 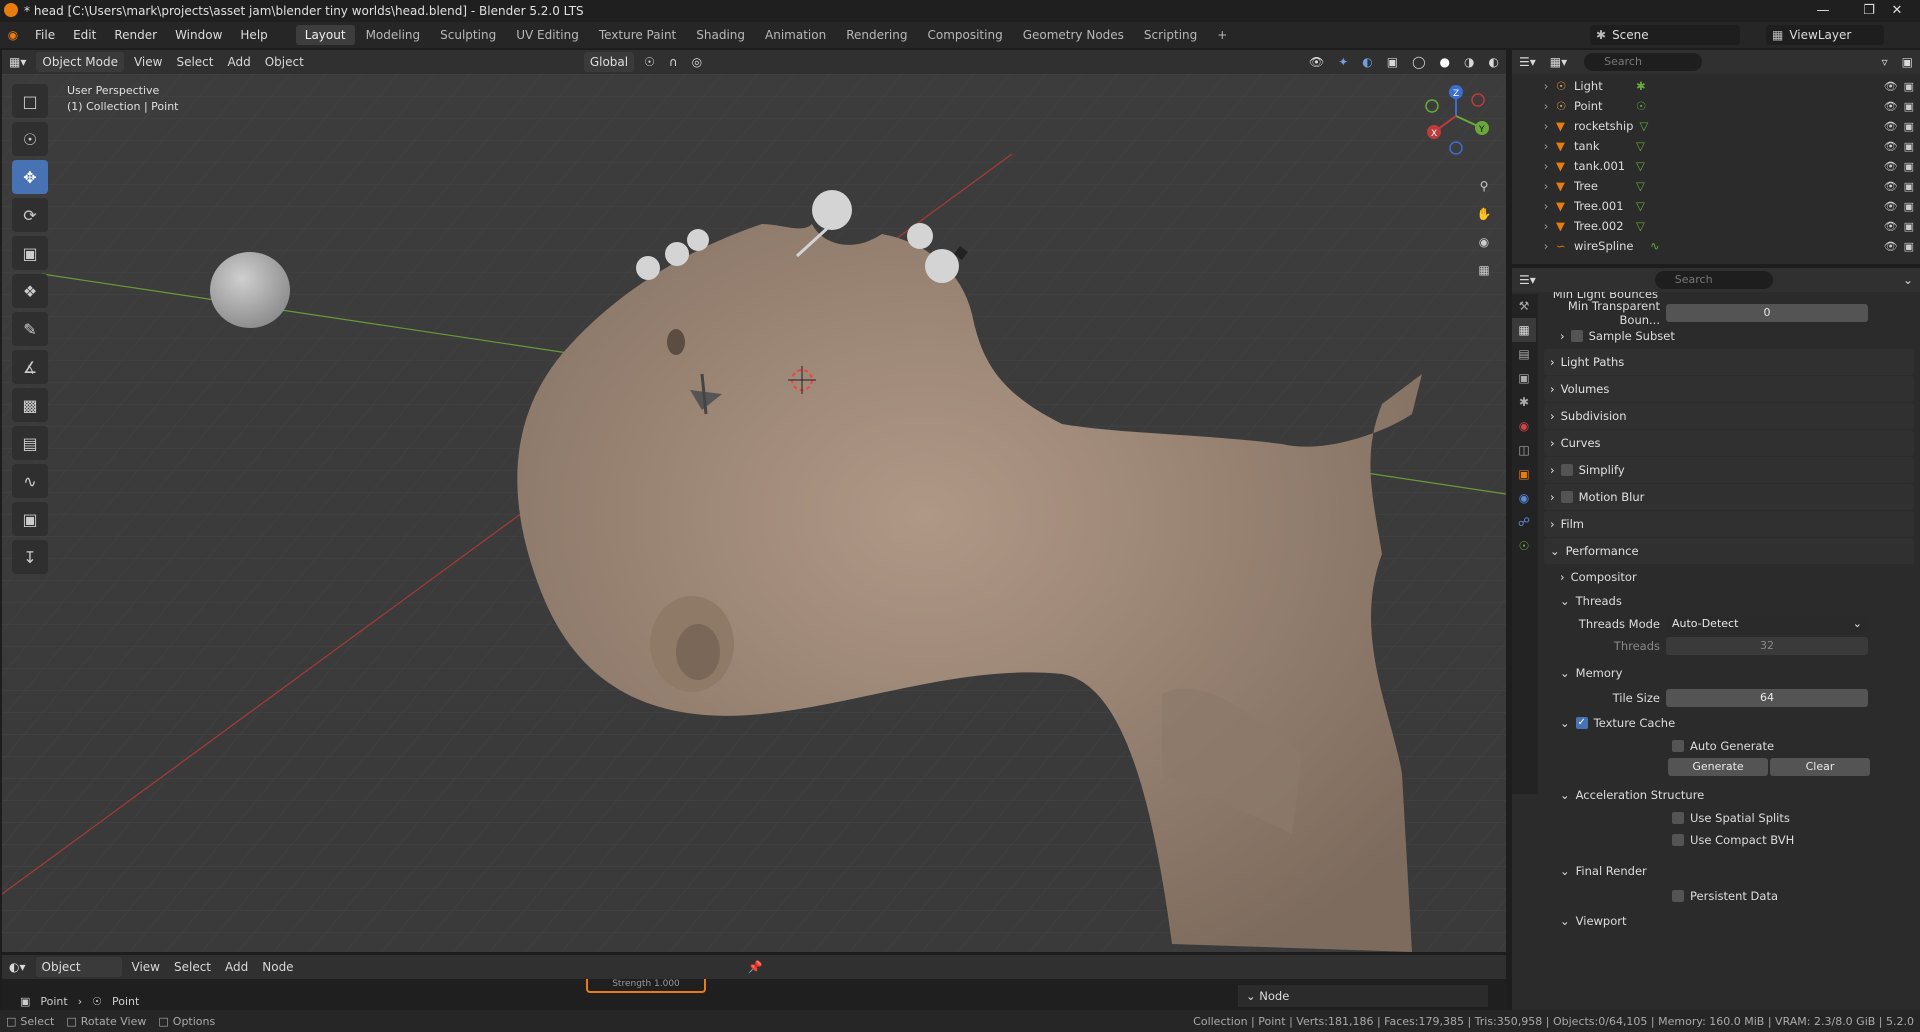 What do you see at coordinates (1524, 546) in the screenshot?
I see `data-tab-icon: ☉` at bounding box center [1524, 546].